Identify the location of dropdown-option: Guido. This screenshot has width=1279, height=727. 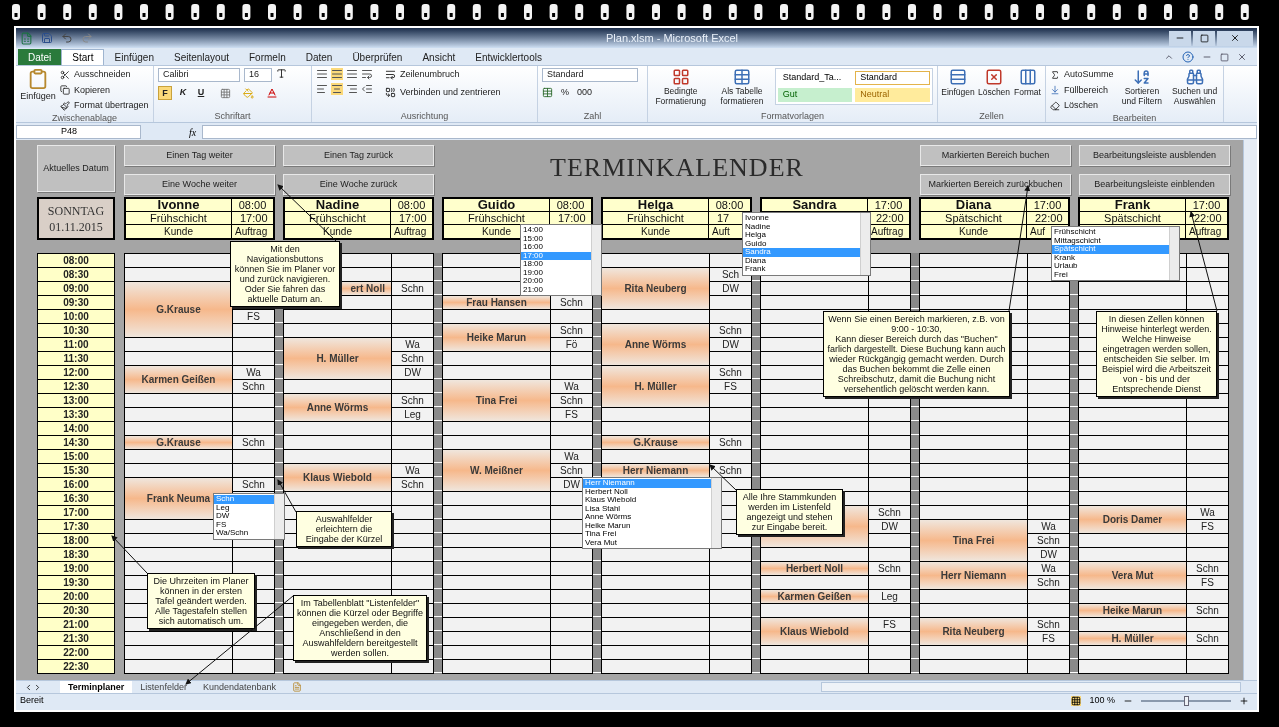
(801, 243).